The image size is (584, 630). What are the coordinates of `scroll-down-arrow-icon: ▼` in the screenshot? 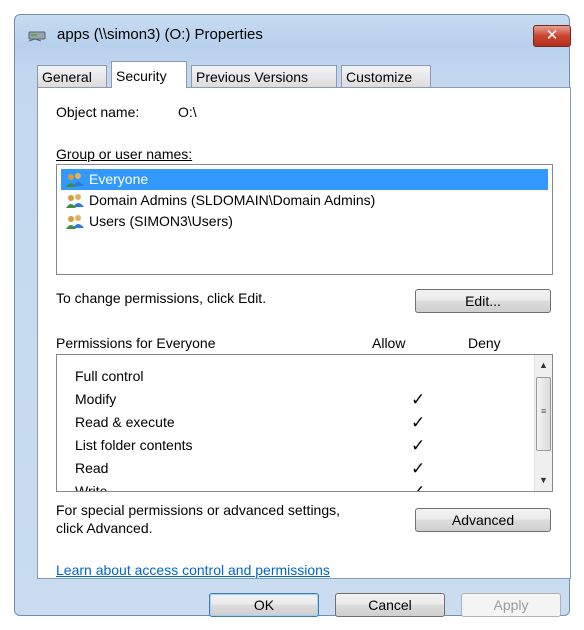 It's located at (543, 480).